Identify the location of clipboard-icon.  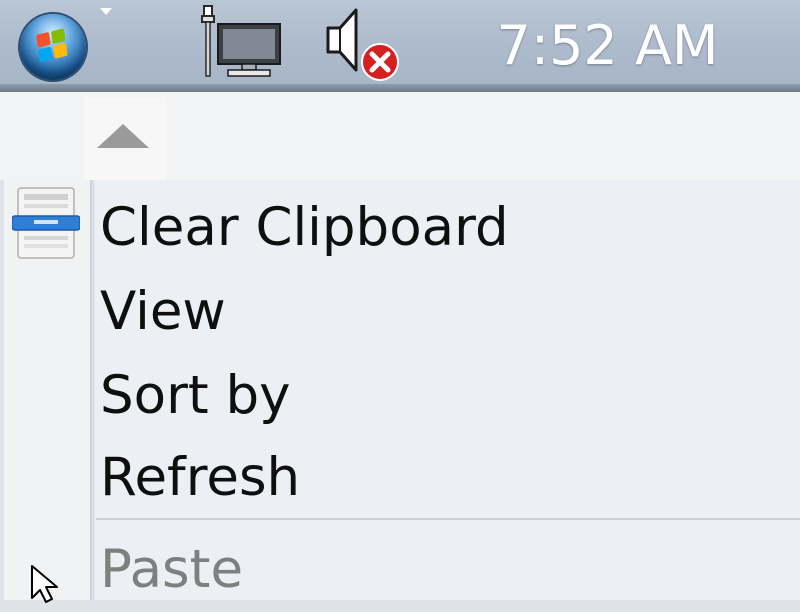
(46, 223).